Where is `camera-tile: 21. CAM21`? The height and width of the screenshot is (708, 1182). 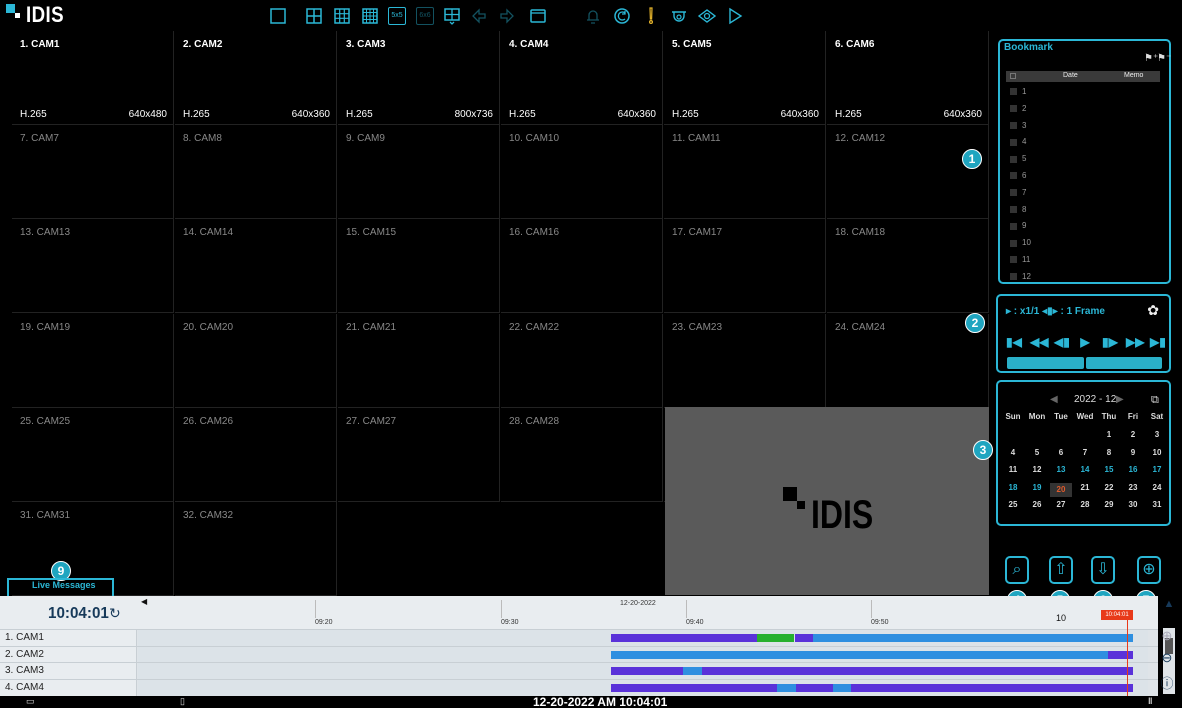 camera-tile: 21. CAM21 is located at coordinates (419, 360).